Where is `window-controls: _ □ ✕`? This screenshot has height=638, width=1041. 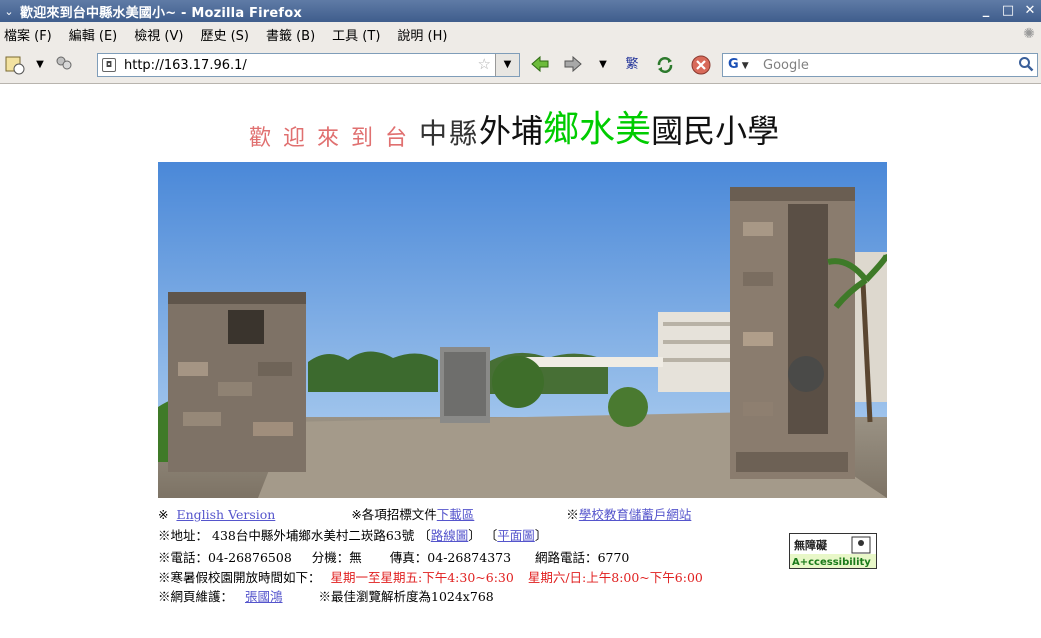 window-controls: _ □ ✕ is located at coordinates (1008, 11).